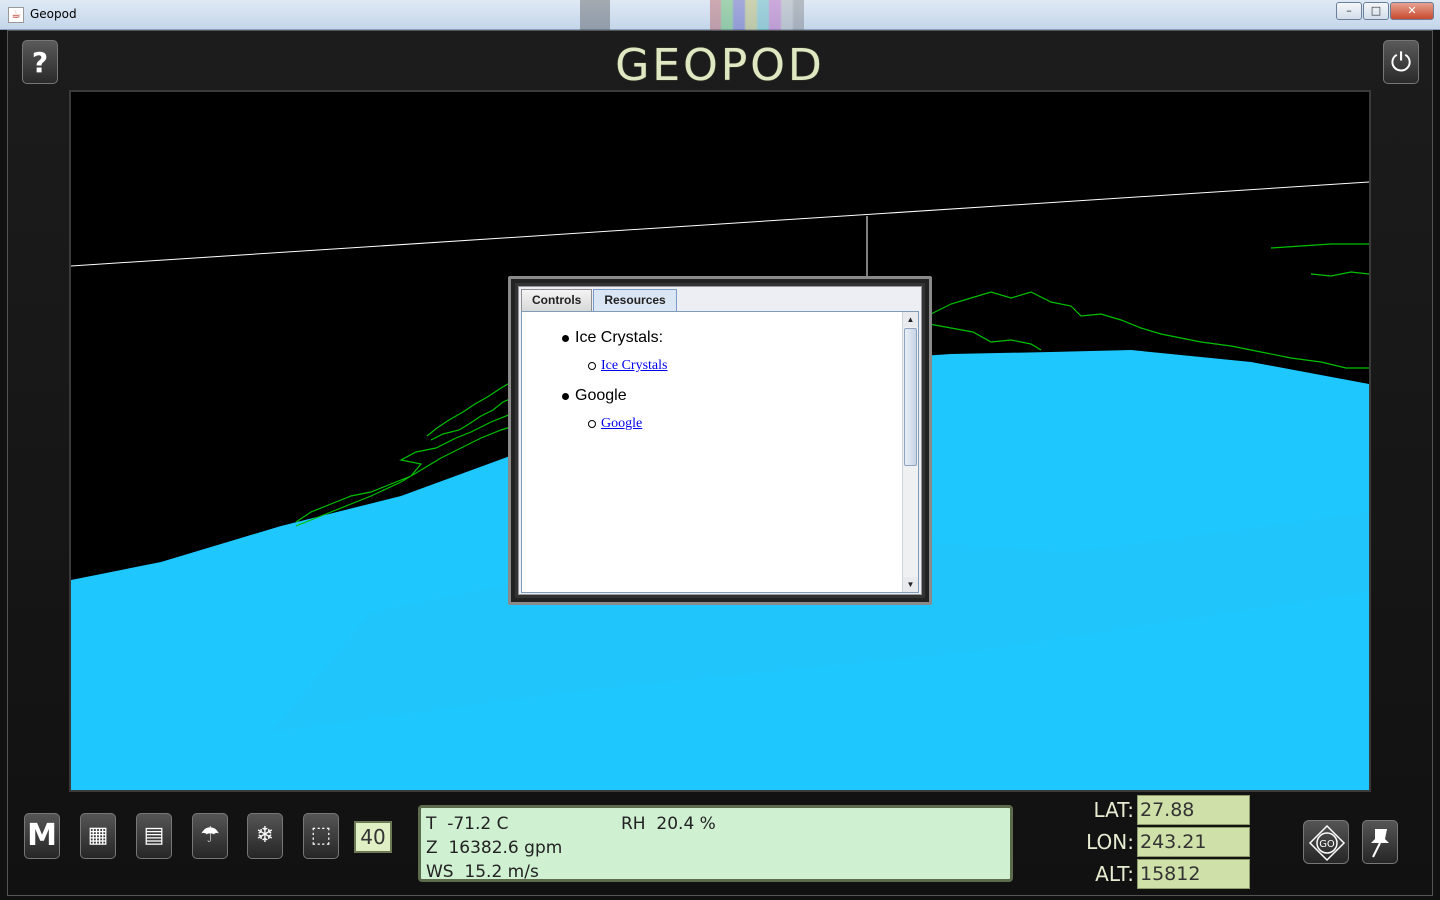 This screenshot has height=900, width=1440. Describe the element at coordinates (1193, 810) in the screenshot. I see `lat-field: 27.88` at that location.